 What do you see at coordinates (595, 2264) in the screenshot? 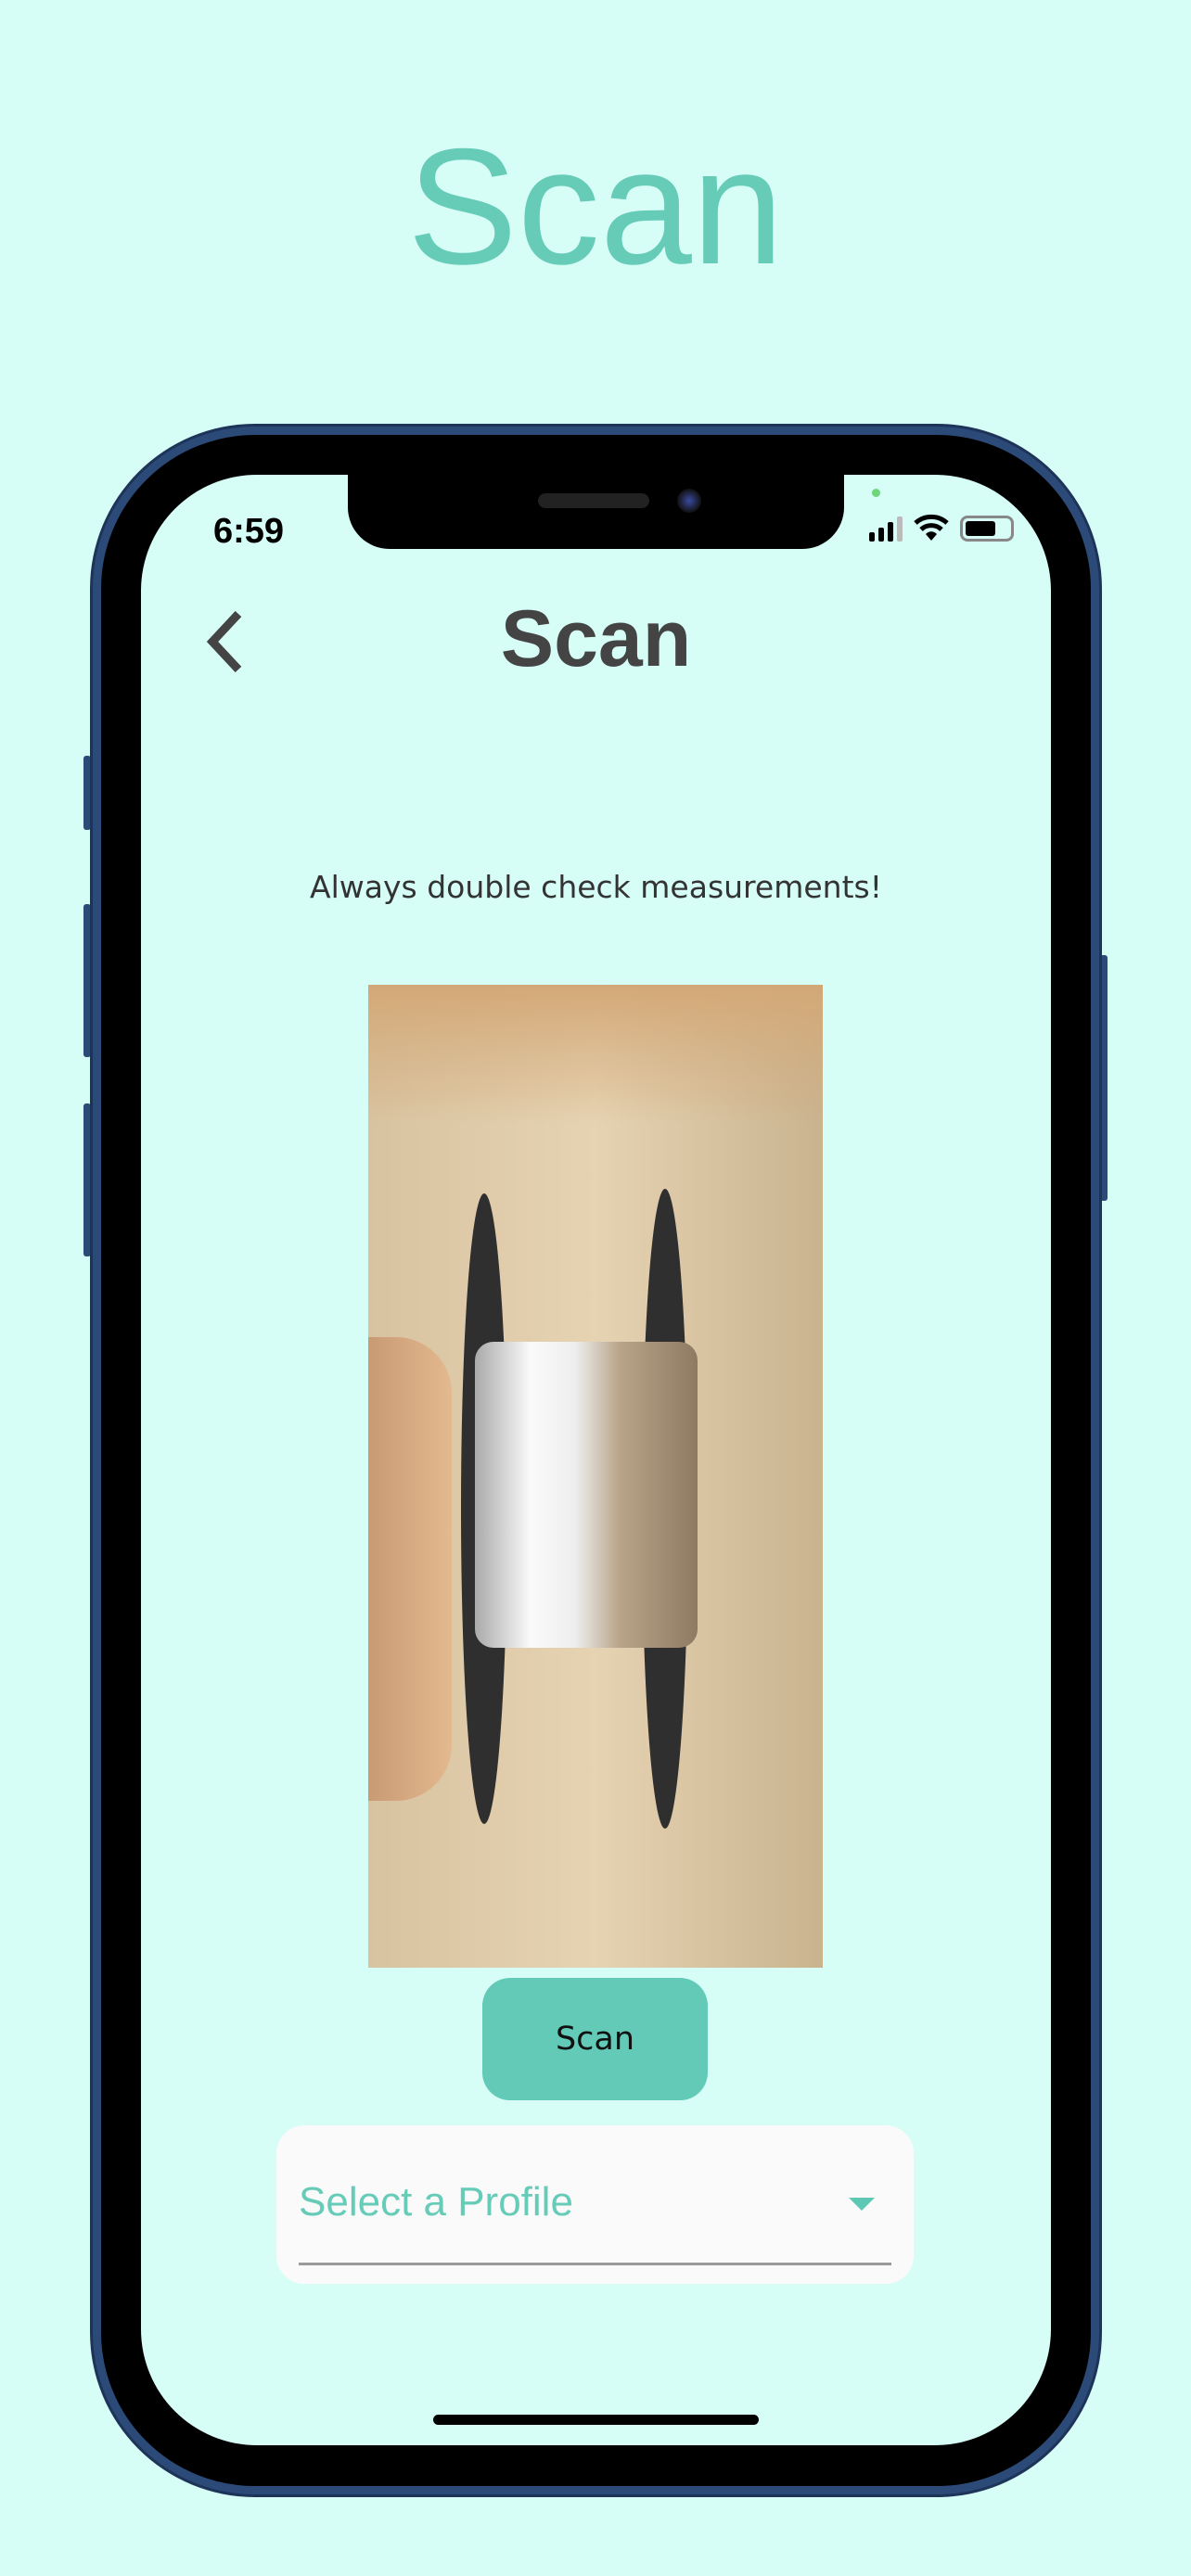
I see `dropdown-underline` at bounding box center [595, 2264].